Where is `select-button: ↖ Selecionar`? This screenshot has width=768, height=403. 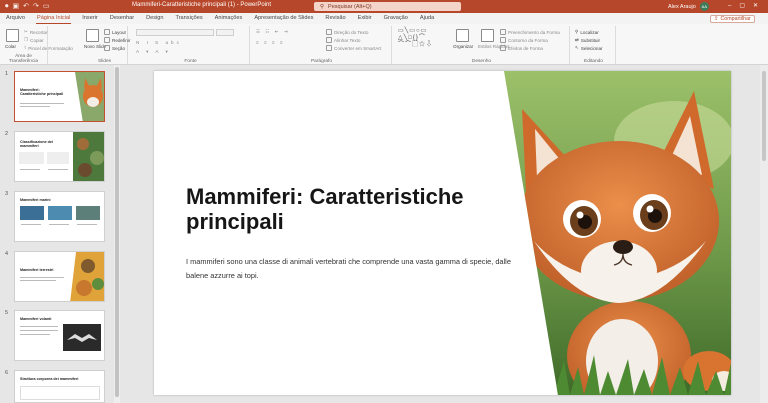 select-button: ↖ Selecionar is located at coordinates (589, 48).